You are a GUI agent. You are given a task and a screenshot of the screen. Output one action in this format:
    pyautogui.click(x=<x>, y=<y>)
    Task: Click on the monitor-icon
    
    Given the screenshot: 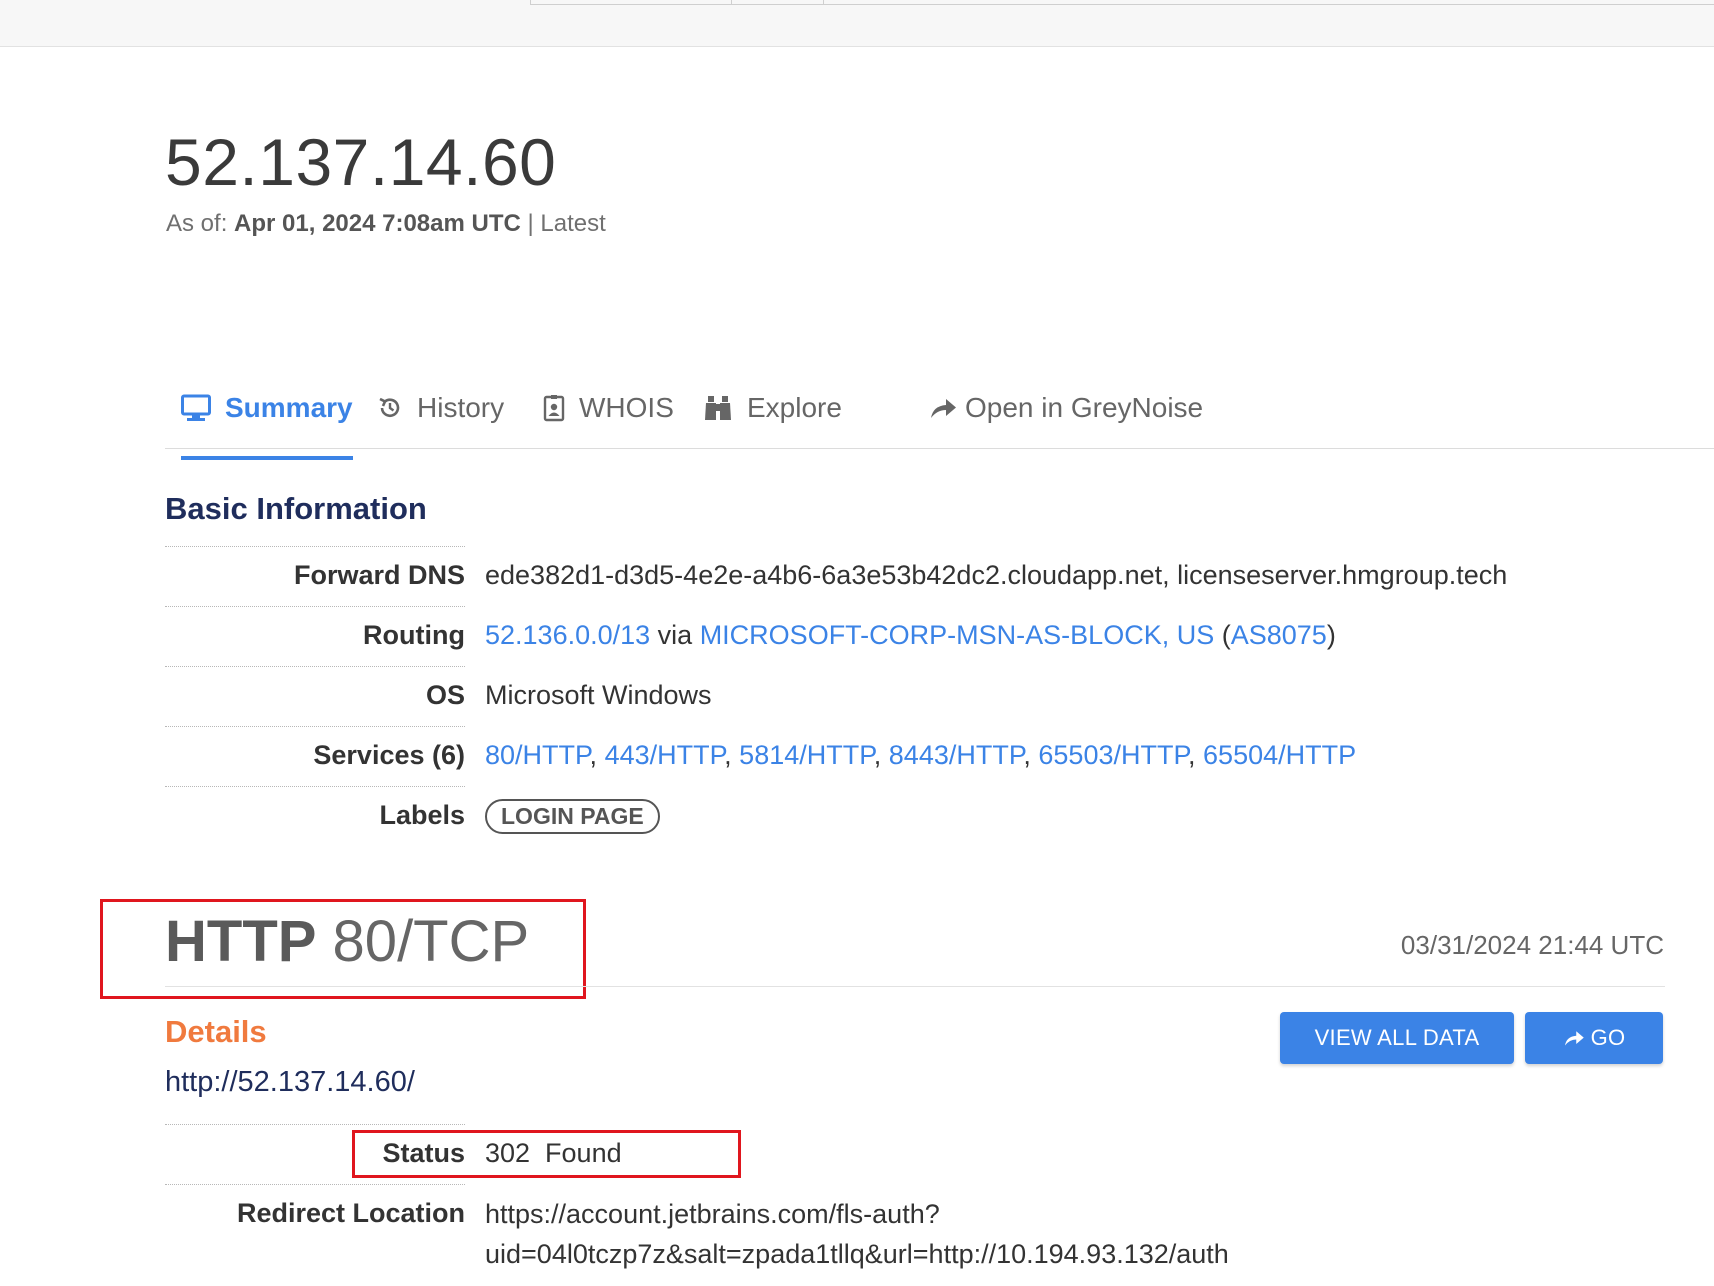 What is the action you would take?
    pyautogui.click(x=196, y=408)
    